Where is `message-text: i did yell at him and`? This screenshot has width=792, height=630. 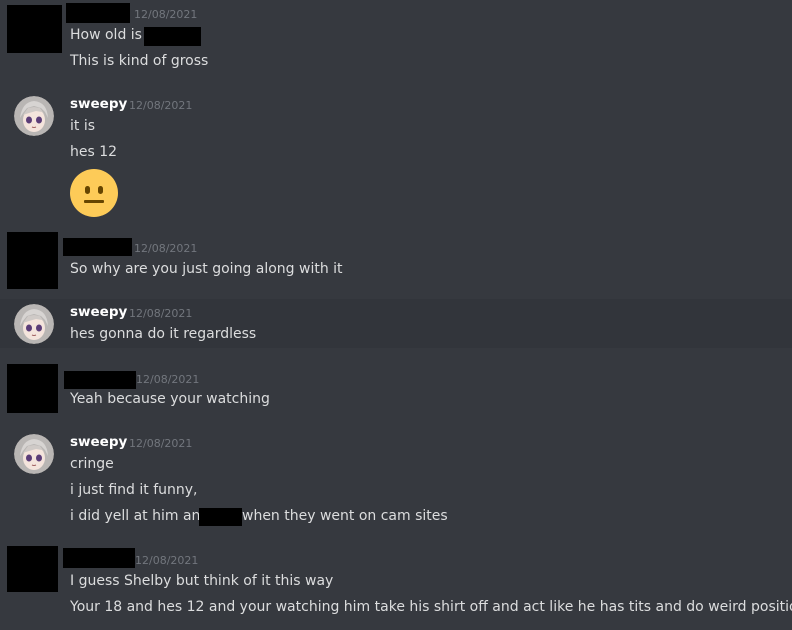 message-text: i did yell at him and is located at coordinates (140, 516).